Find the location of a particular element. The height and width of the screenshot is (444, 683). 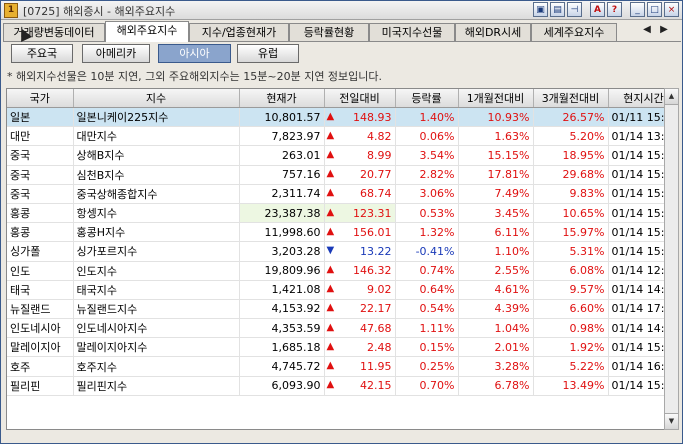

region-europe-button: 유럽 is located at coordinates (268, 53).